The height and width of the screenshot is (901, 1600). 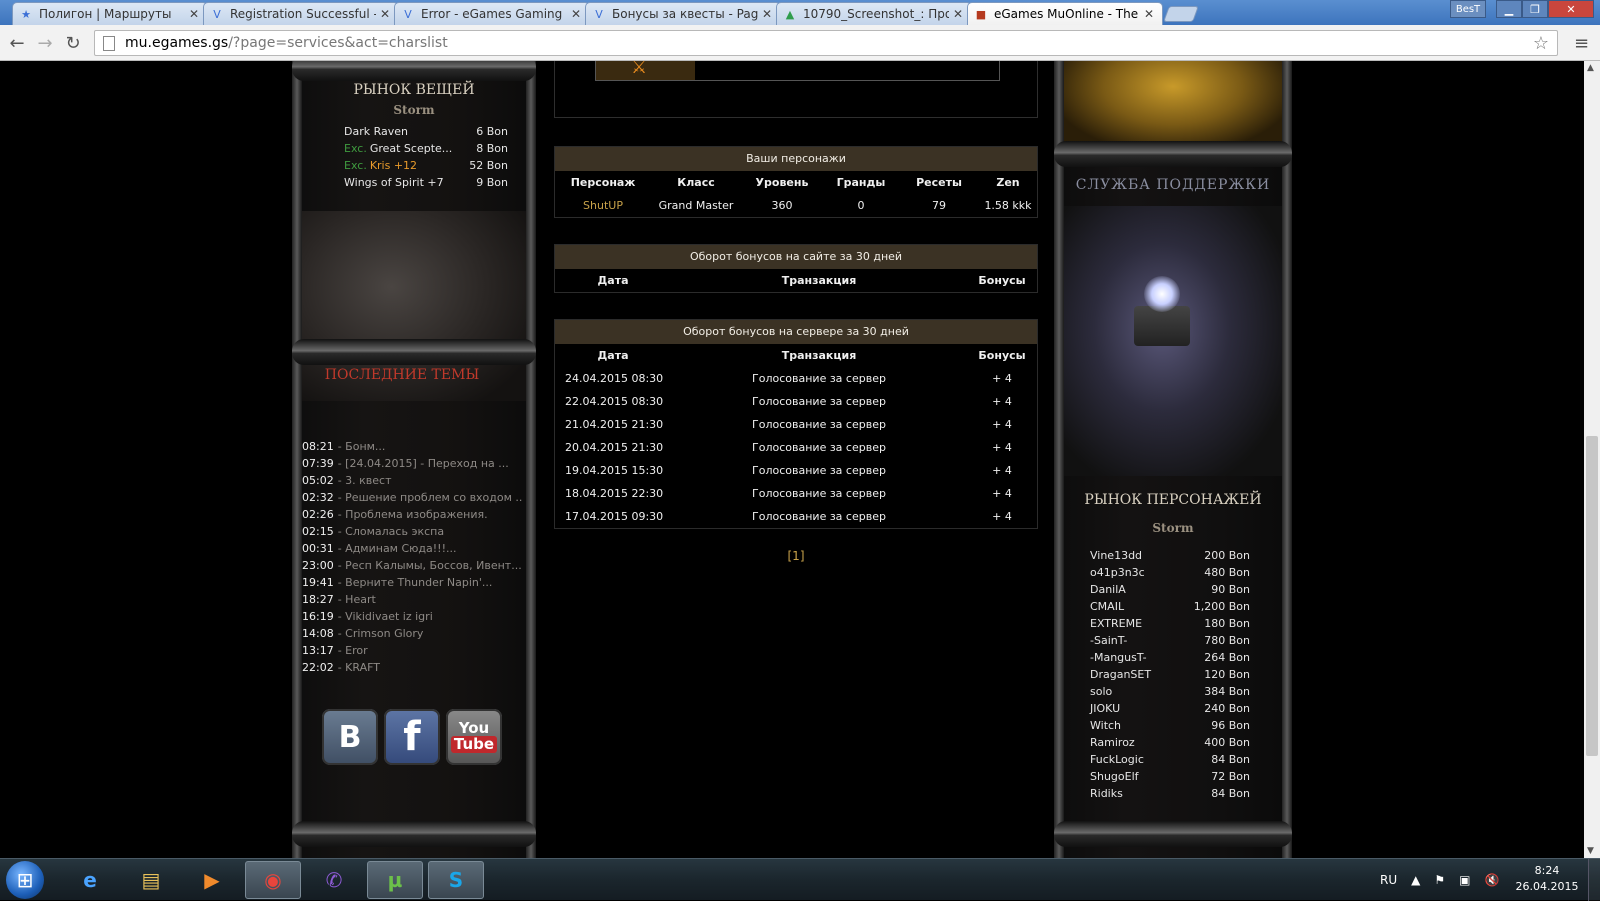 What do you see at coordinates (1170, 691) in the screenshot?
I see `character-market-row: solo 384 Bon` at bounding box center [1170, 691].